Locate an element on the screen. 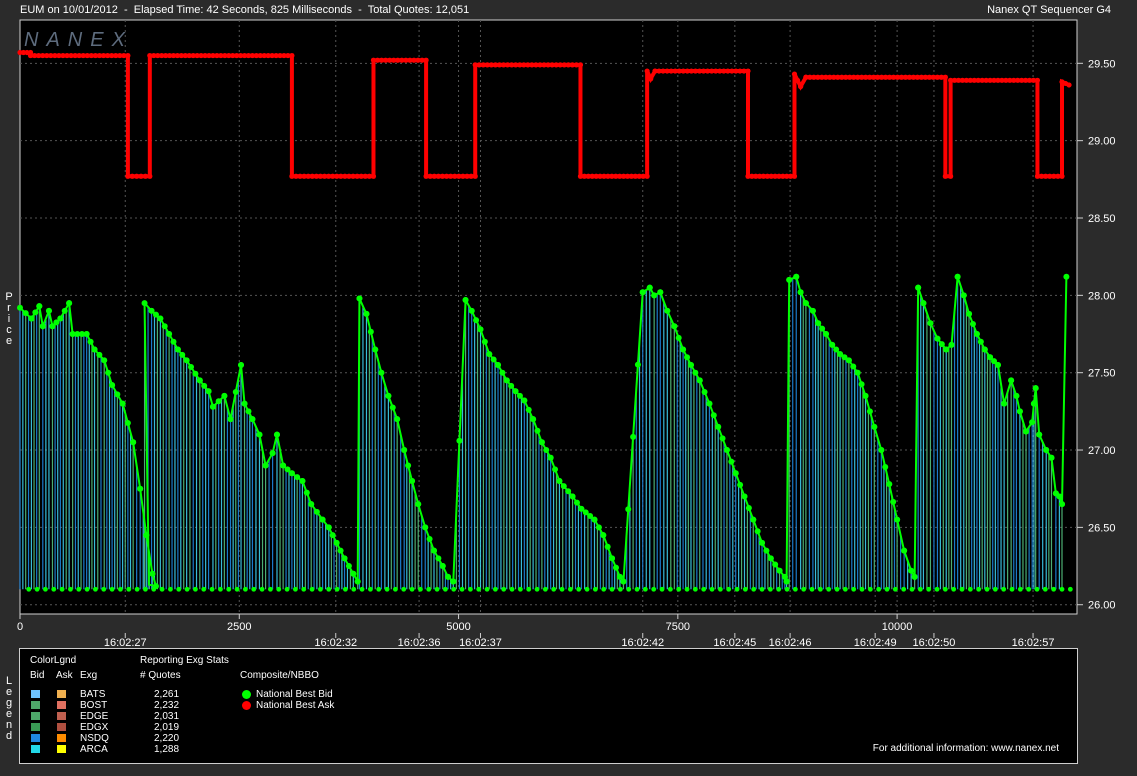  exchange-count-bats: 2,261 is located at coordinates (167, 694).